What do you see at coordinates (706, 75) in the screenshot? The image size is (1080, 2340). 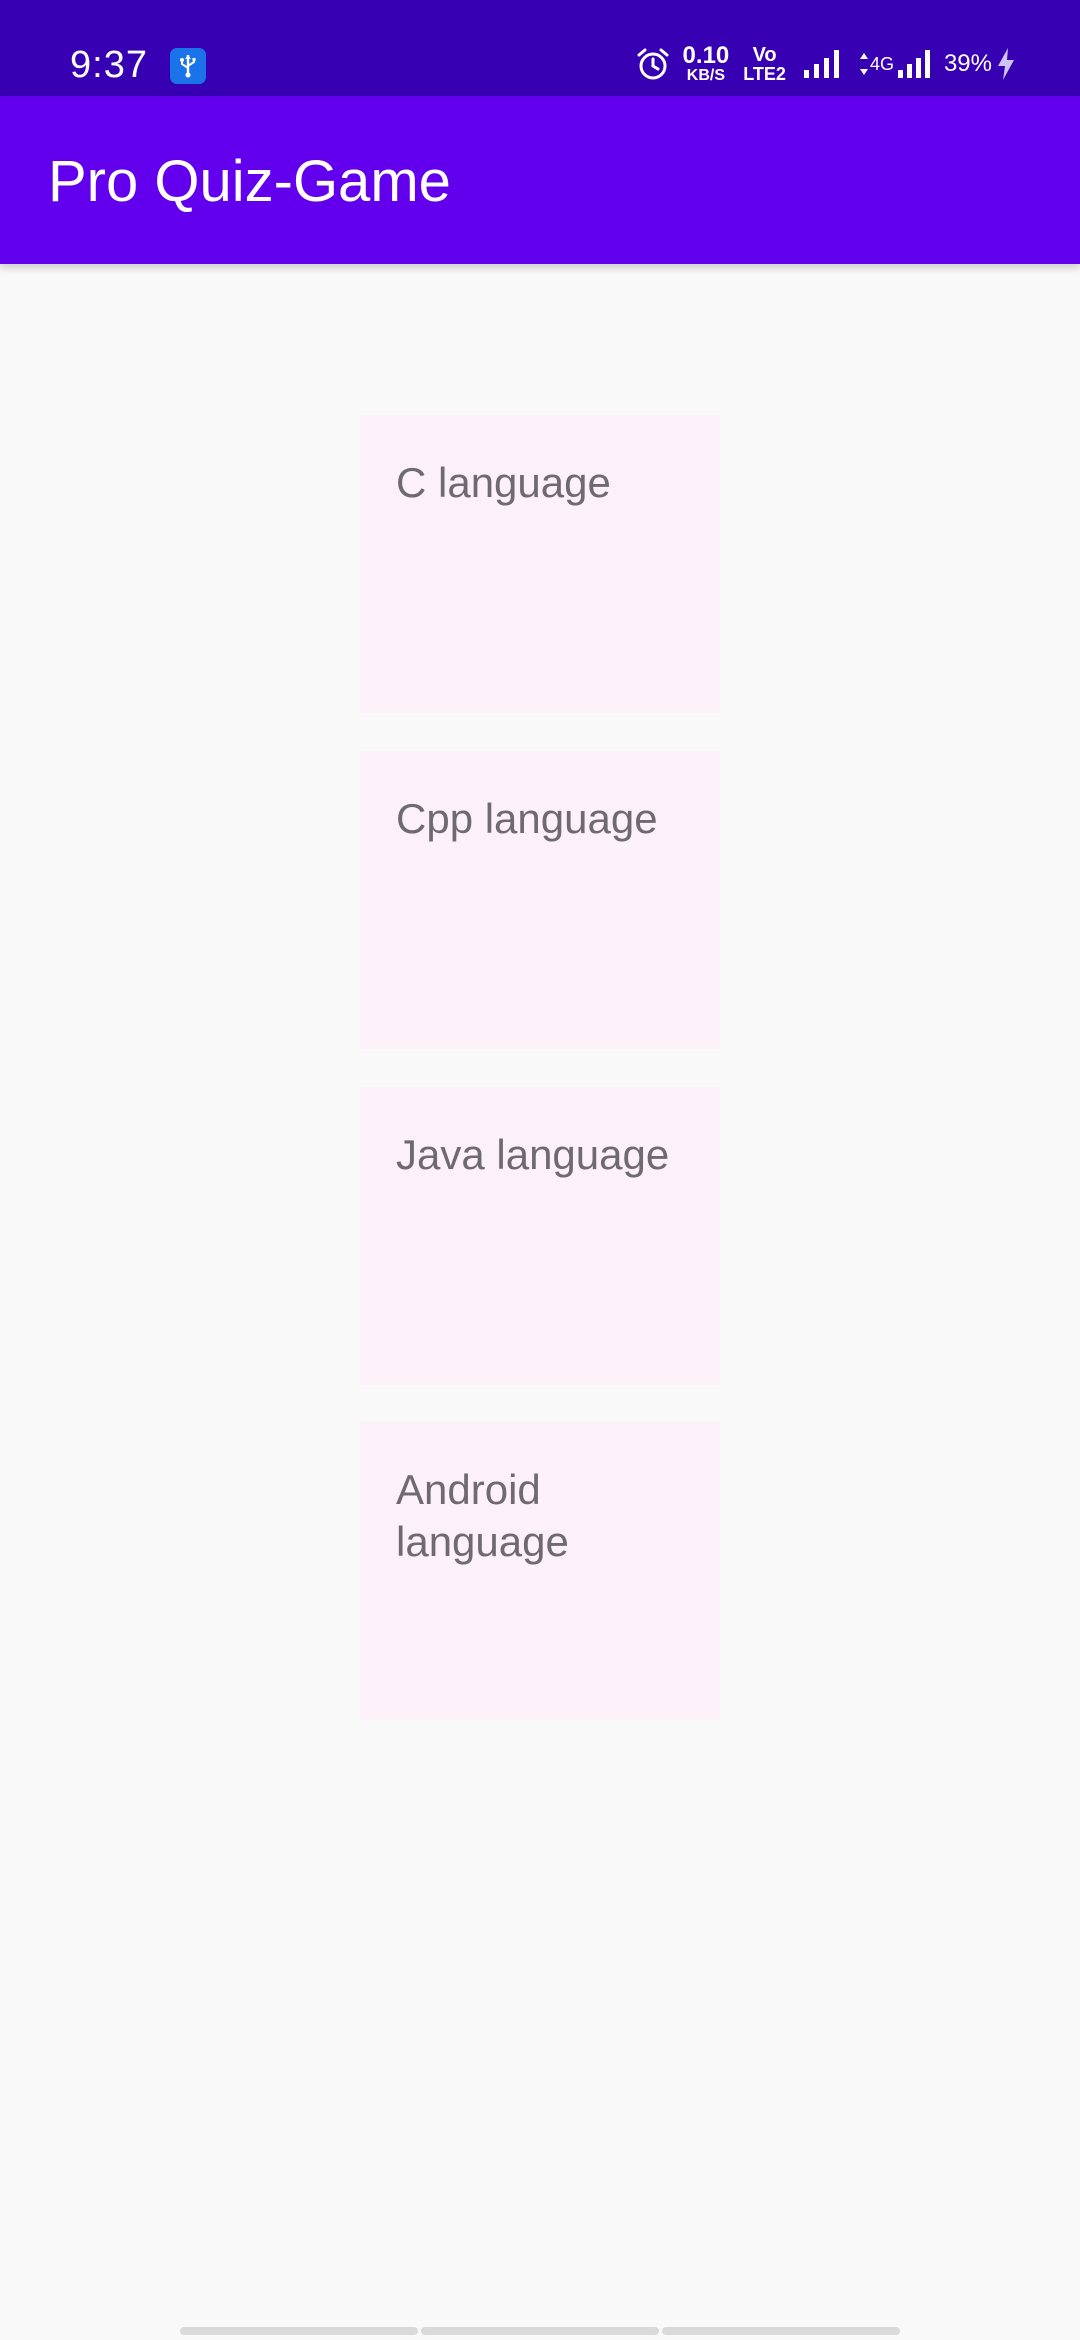 I see `network-speed-unit: KB/S` at bounding box center [706, 75].